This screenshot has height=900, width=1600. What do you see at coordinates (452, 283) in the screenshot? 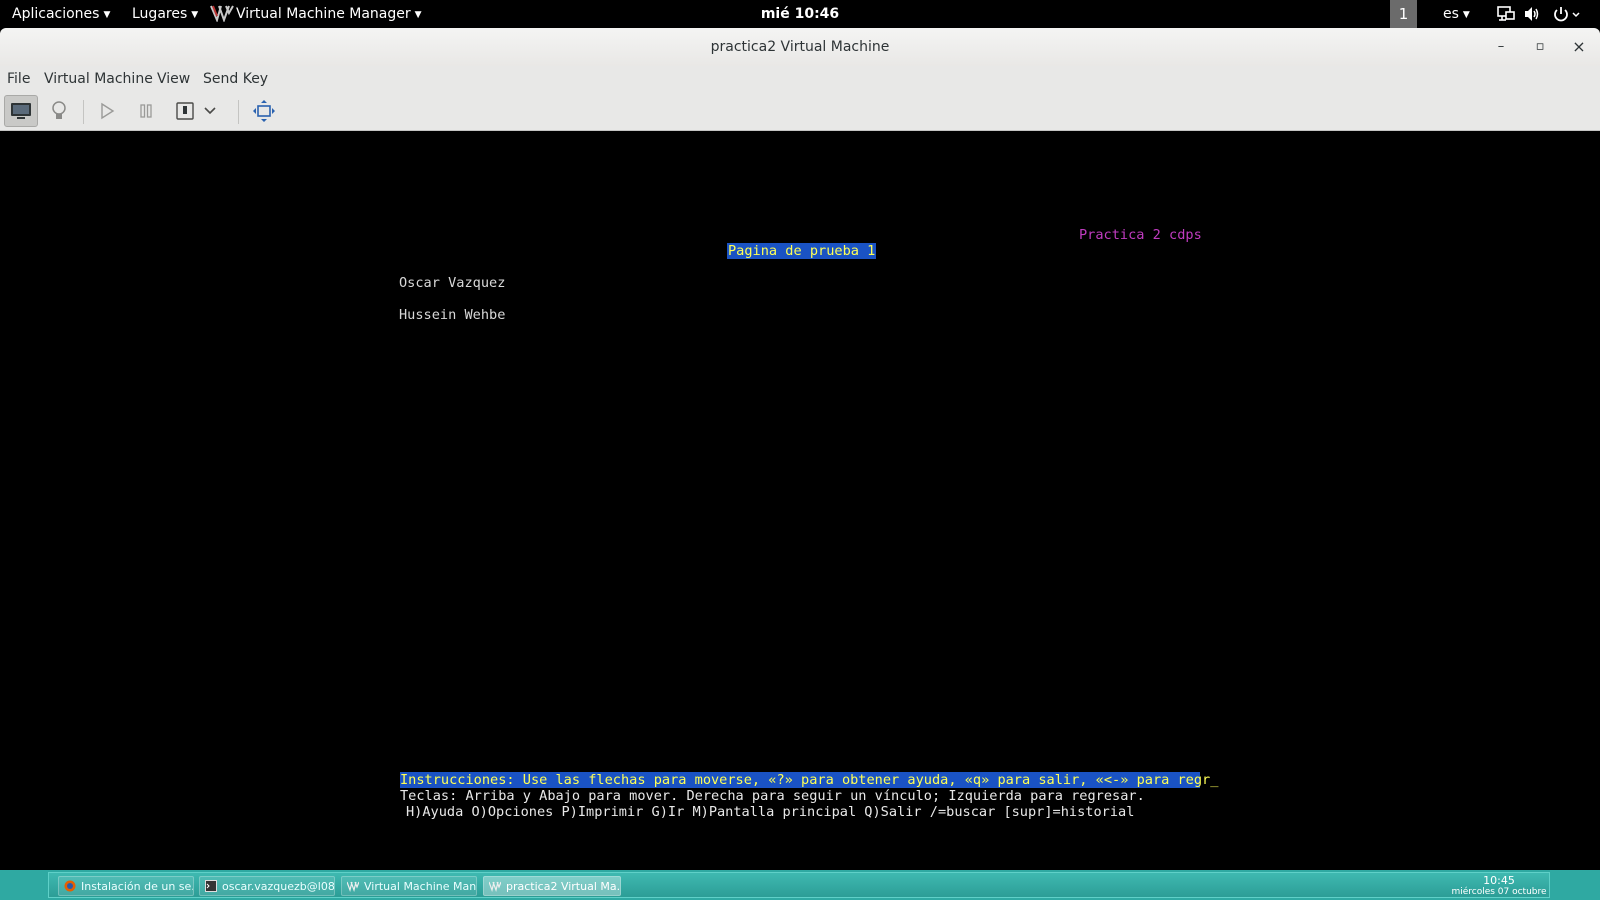
I see `console-author-line: Oscar Vazquez` at bounding box center [452, 283].